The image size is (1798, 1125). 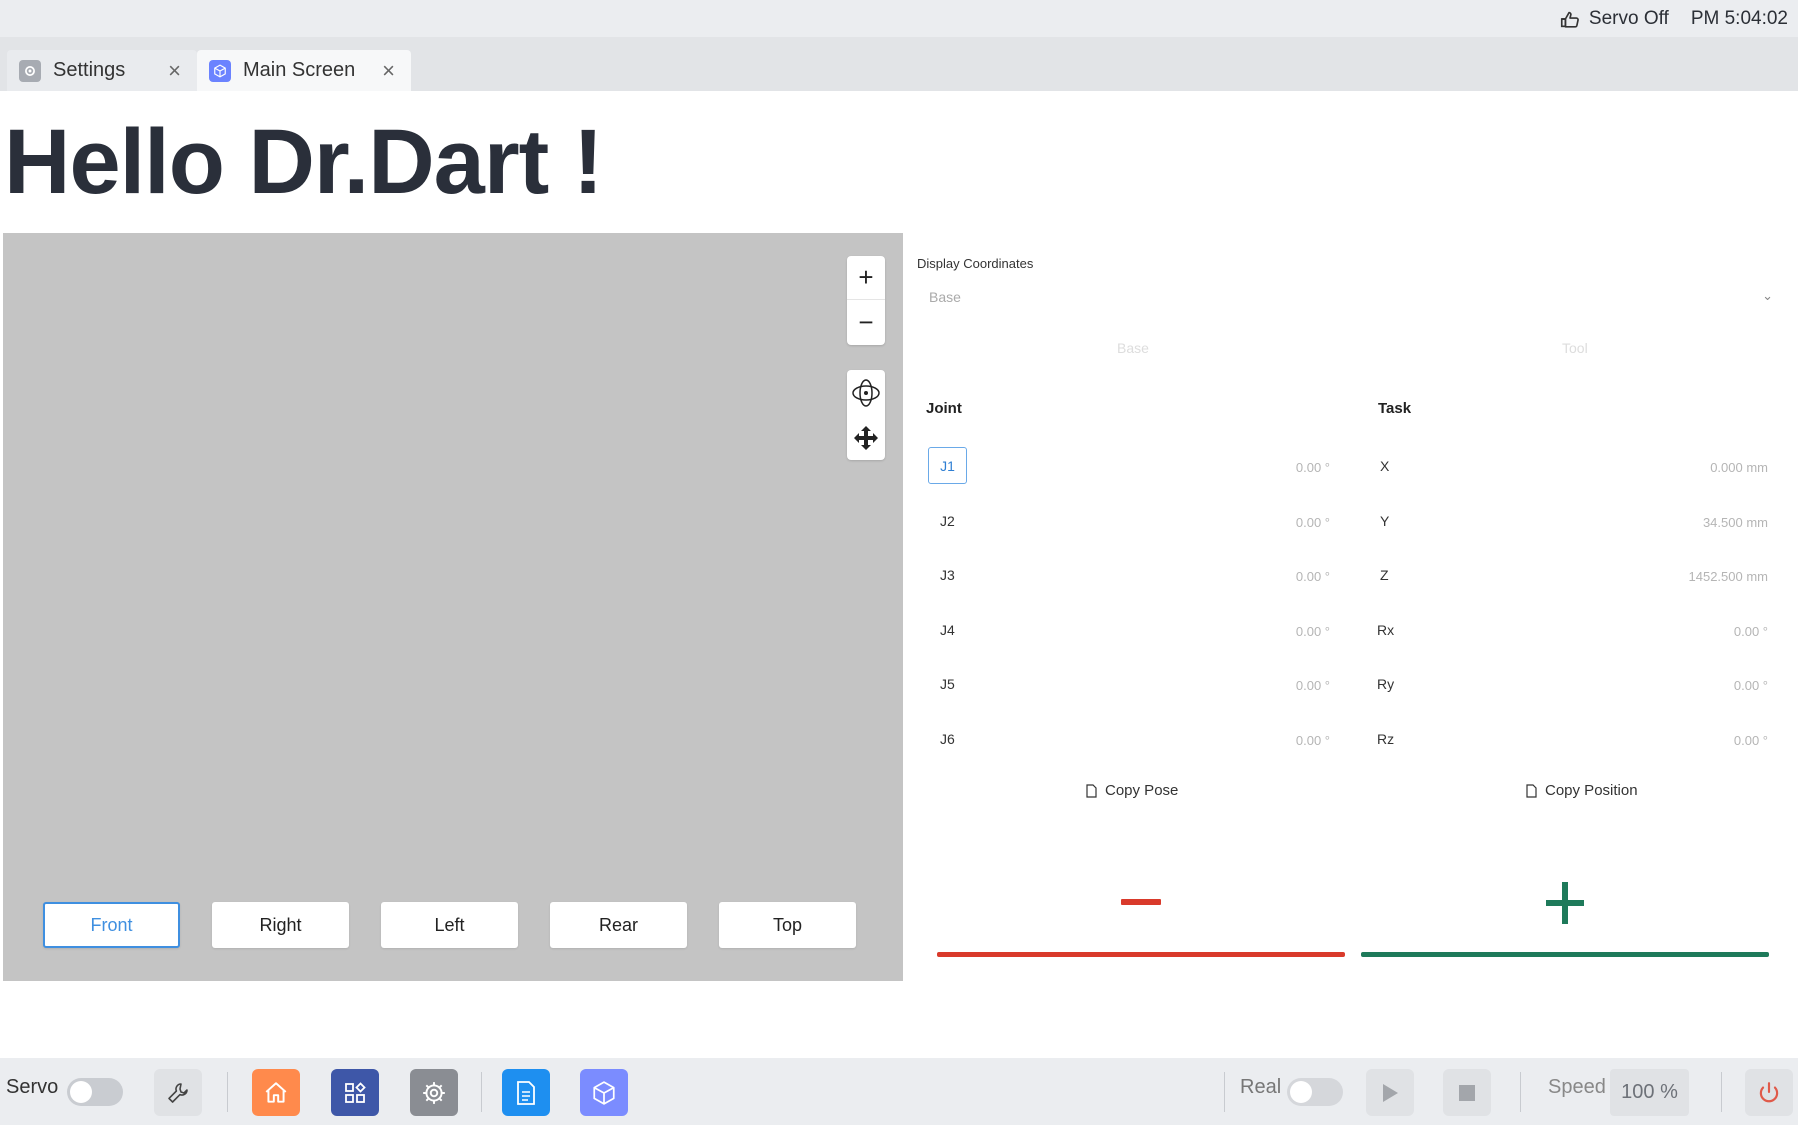 I want to click on view-front-button: Front, so click(x=111, y=925).